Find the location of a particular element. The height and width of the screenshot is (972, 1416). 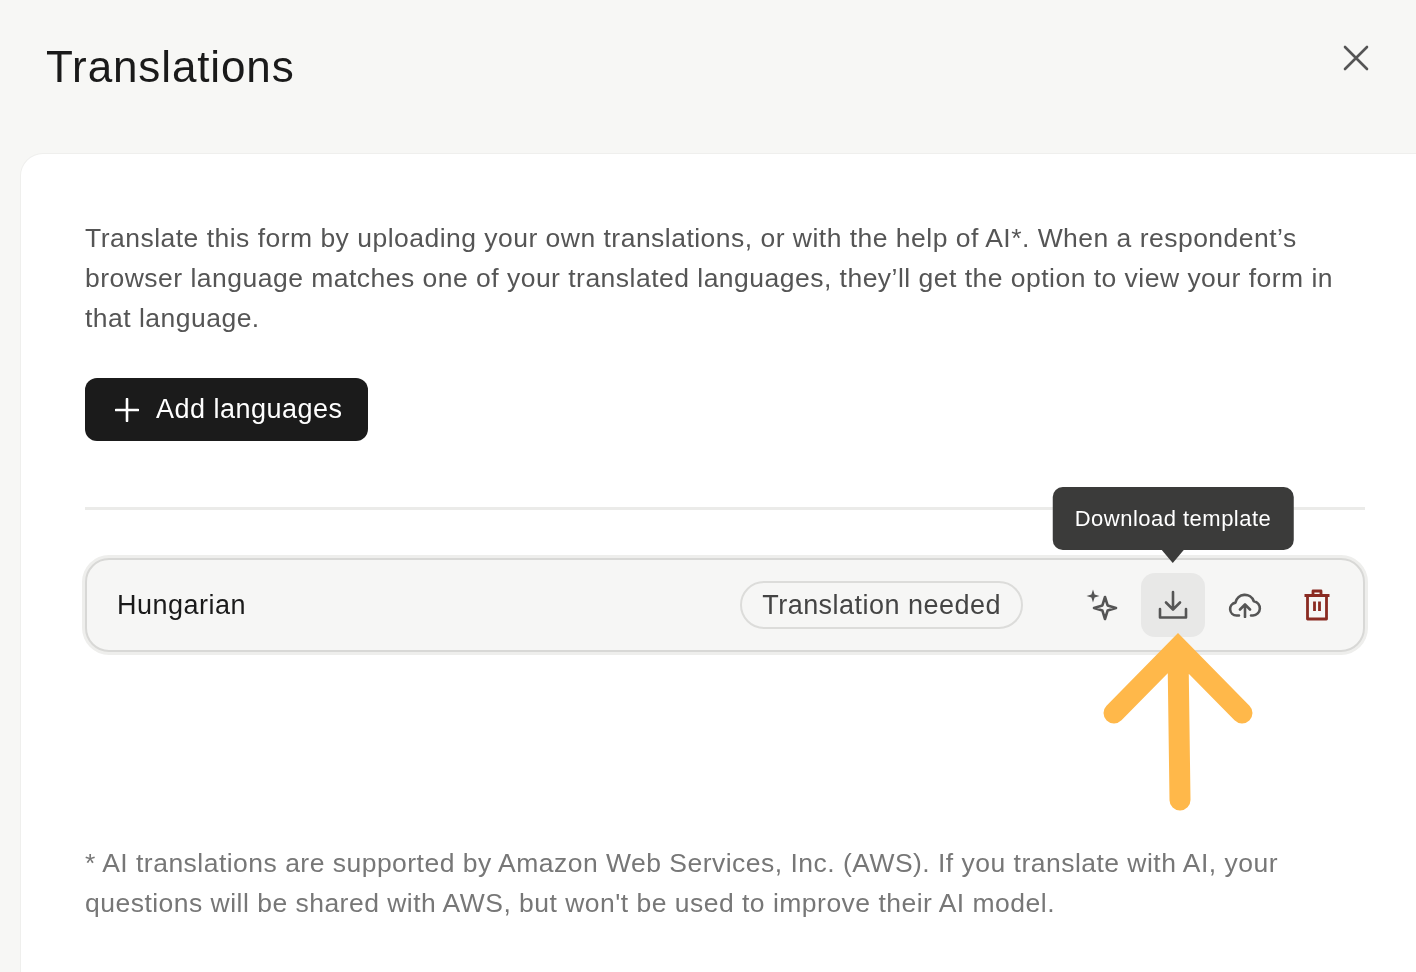

close-button is located at coordinates (1356, 58).